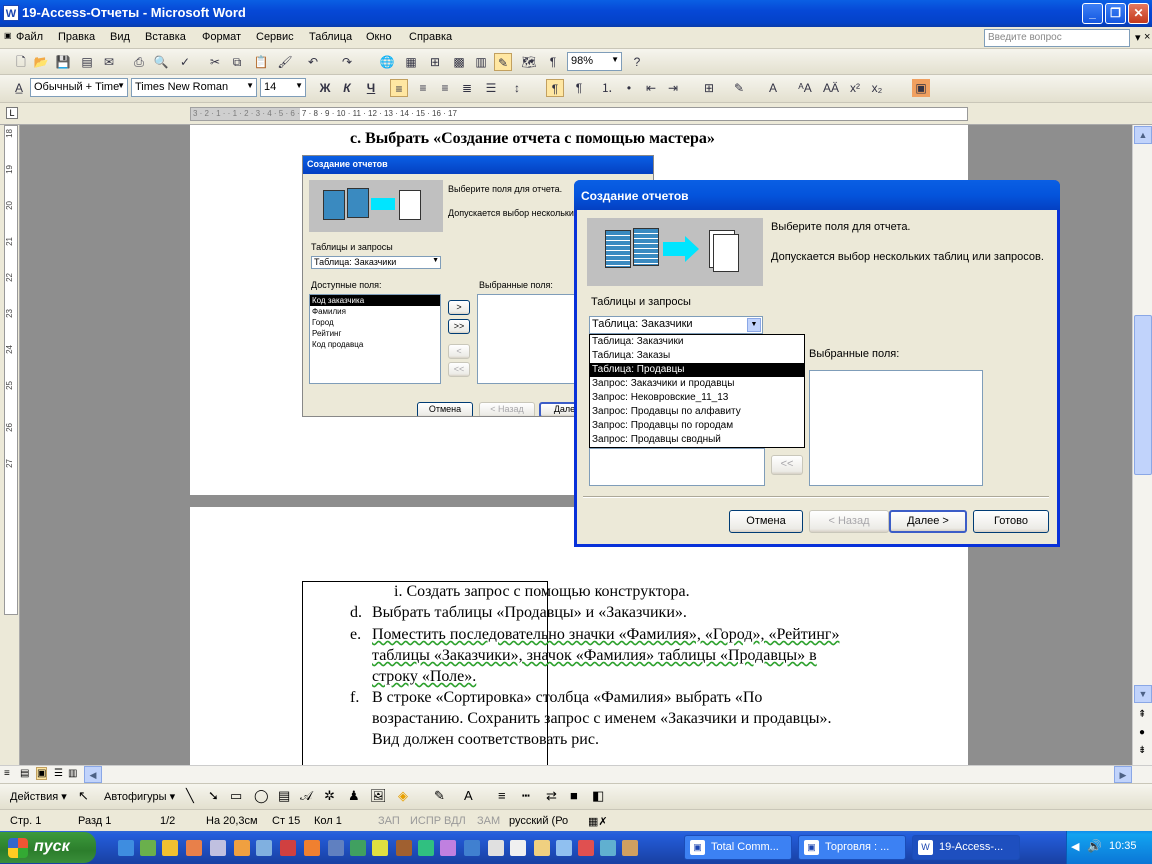  What do you see at coordinates (72, 773) in the screenshot?
I see `reading-view-icon: ▥` at bounding box center [72, 773].